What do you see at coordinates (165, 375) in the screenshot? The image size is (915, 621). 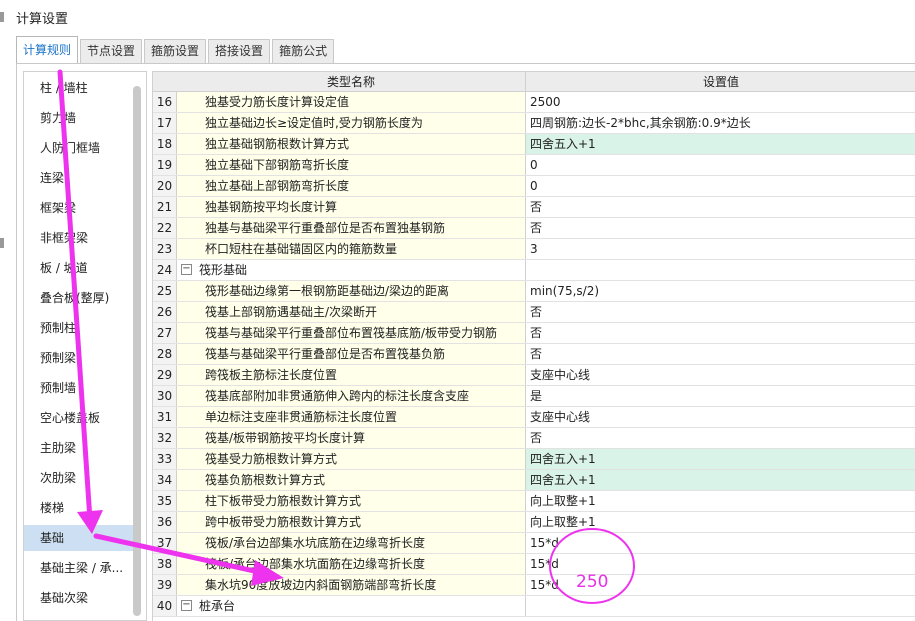 I see `row-number: 29` at bounding box center [165, 375].